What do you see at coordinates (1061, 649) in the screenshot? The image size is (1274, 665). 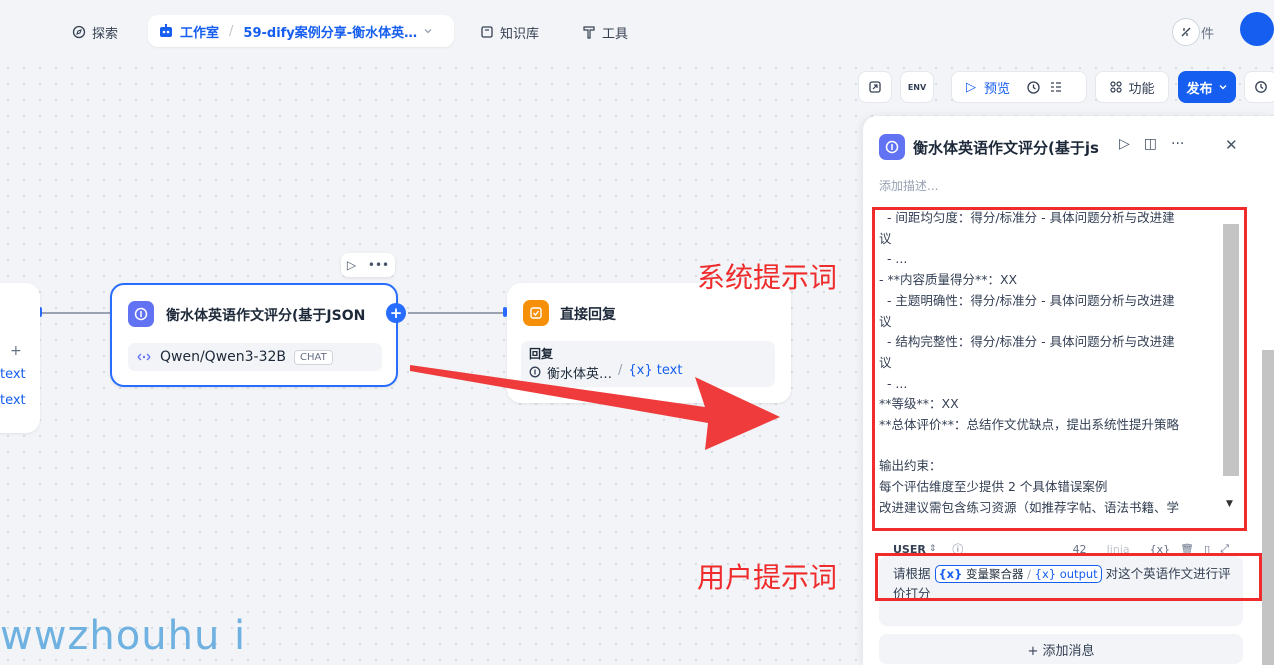 I see `add-message-button: + 添加消息` at bounding box center [1061, 649].